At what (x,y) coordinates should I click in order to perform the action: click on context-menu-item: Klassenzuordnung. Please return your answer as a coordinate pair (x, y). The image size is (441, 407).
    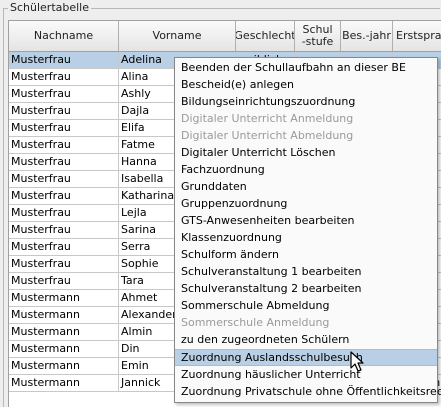
    Looking at the image, I should click on (306, 237).